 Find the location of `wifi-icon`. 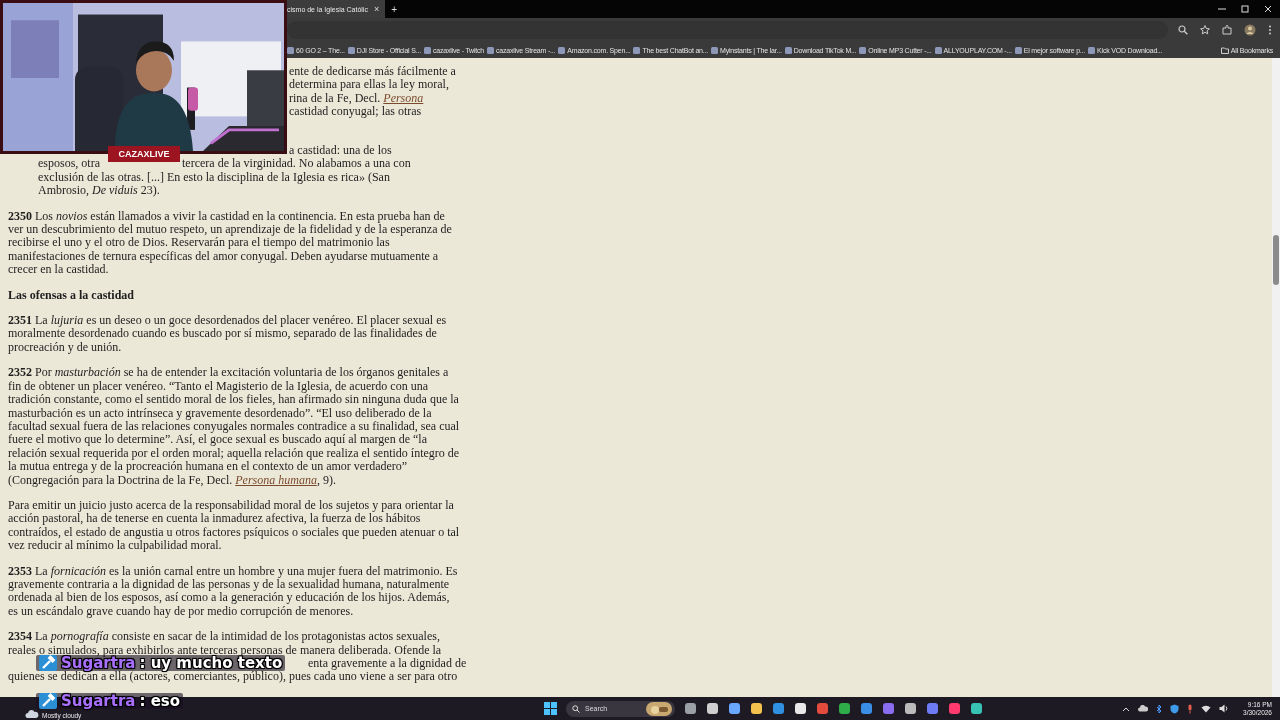

wifi-icon is located at coordinates (1206, 708).